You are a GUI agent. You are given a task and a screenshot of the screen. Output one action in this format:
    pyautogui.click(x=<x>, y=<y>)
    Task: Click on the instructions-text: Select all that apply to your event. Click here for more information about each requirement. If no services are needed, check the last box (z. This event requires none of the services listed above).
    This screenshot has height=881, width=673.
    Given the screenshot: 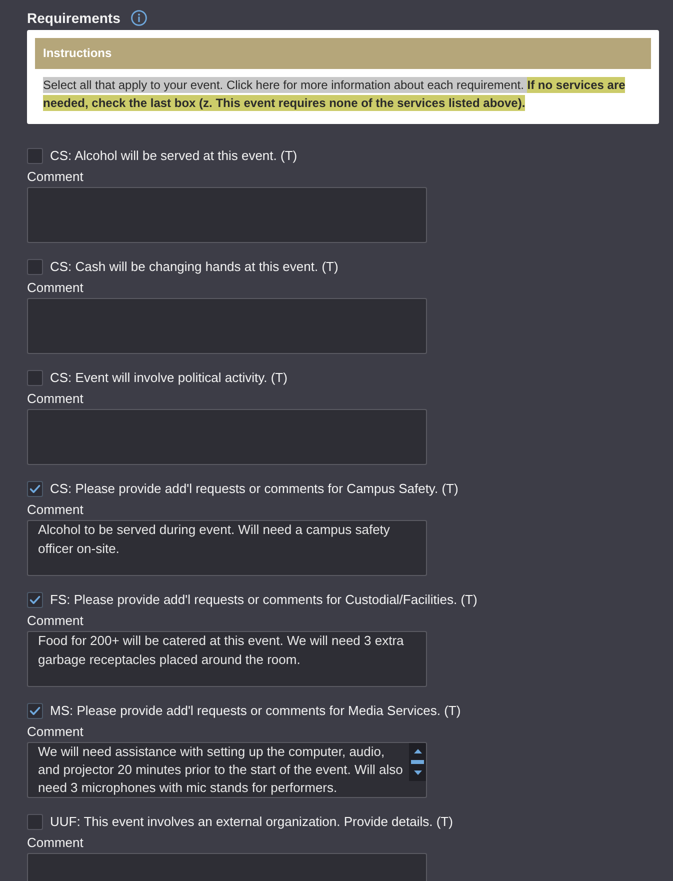 What is the action you would take?
    pyautogui.click(x=334, y=94)
    